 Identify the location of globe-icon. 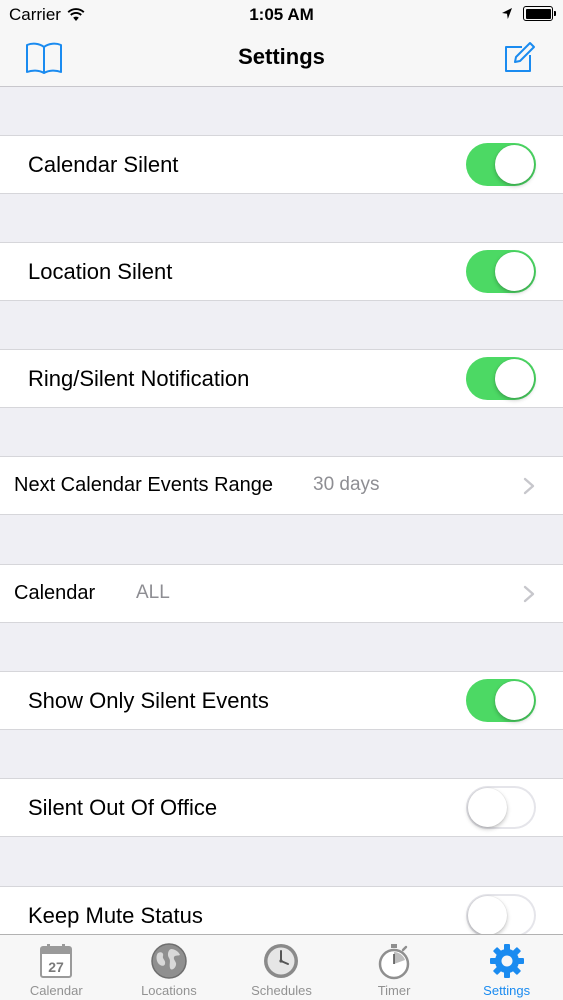
(169, 961).